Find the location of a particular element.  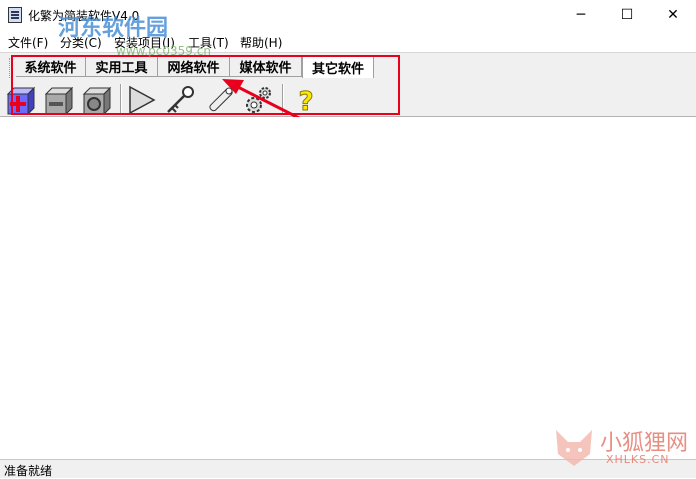

status-text: 准备就绪 is located at coordinates (28, 471).